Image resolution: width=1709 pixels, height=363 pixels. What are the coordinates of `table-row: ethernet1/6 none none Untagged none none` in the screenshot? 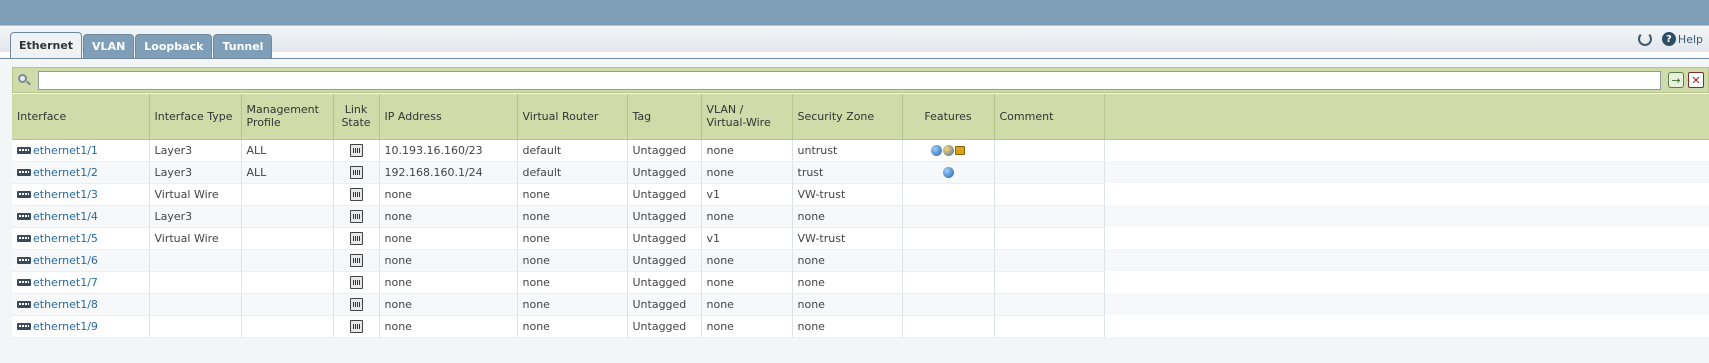 It's located at (860, 260).